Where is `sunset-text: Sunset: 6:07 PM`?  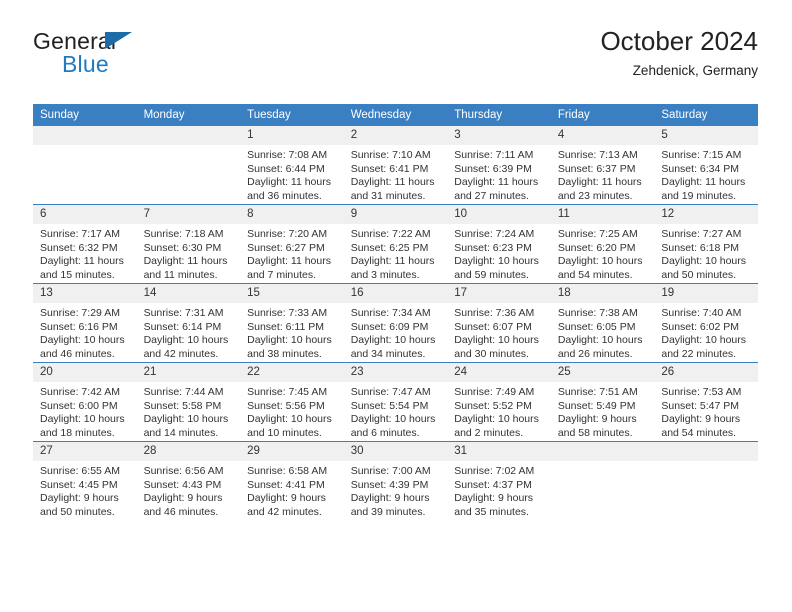 sunset-text: Sunset: 6:07 PM is located at coordinates (493, 326).